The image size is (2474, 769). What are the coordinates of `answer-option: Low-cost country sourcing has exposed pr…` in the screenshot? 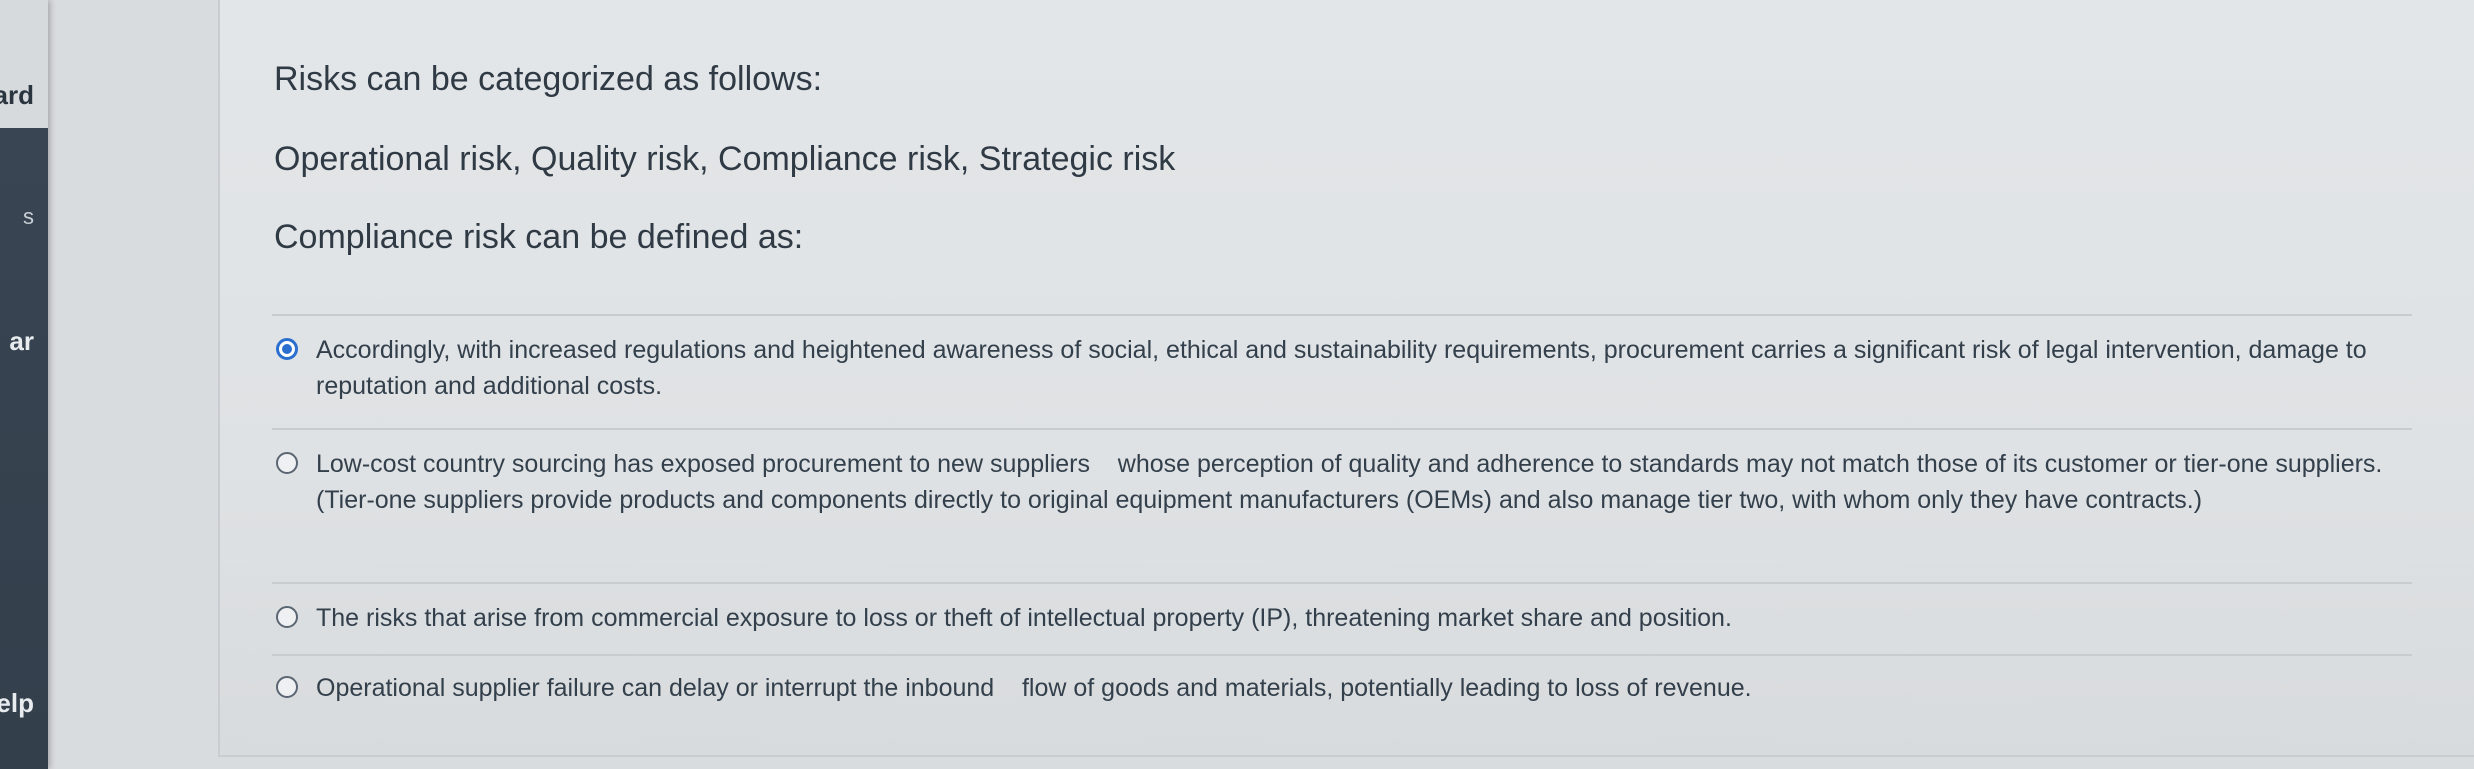 It's located at (1346, 482).